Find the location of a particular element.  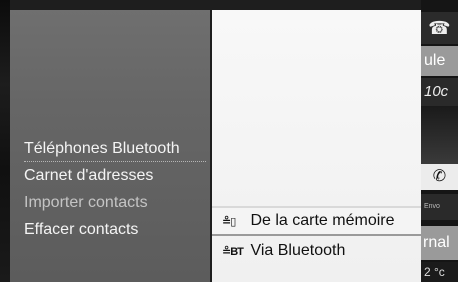

menu-item-label: Téléphones Bluetooth is located at coordinates (102, 148).